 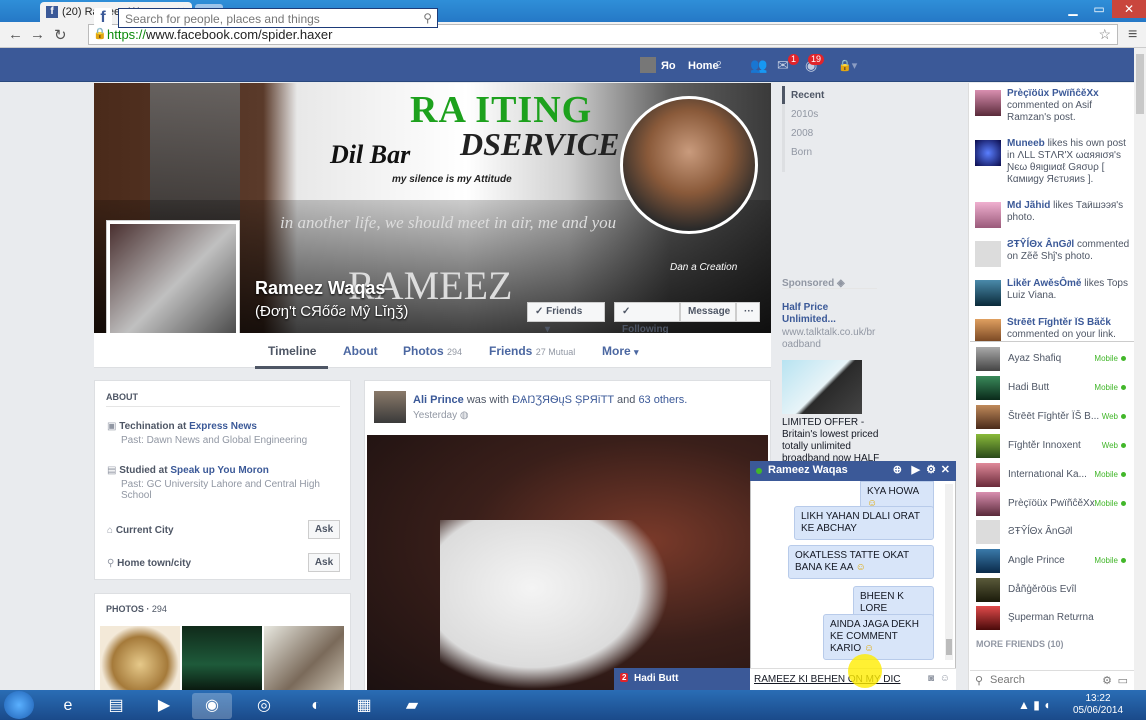 I want to click on post-author-link: Ali Prince, so click(x=438, y=400).